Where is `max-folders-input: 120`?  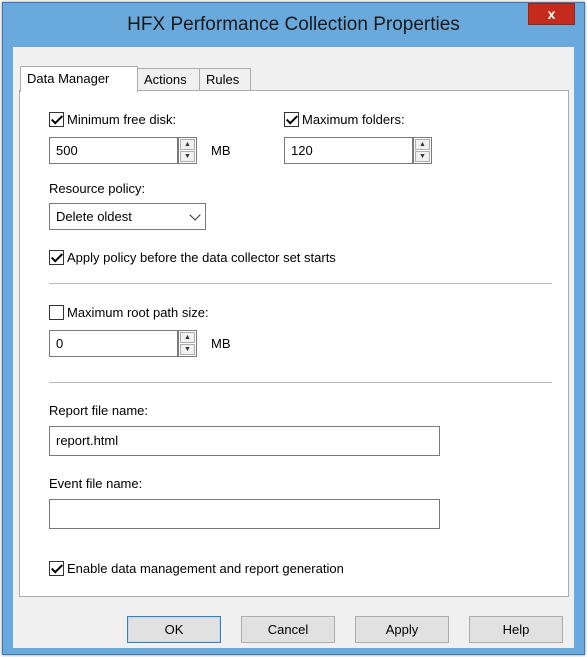
max-folders-input: 120 is located at coordinates (348, 150).